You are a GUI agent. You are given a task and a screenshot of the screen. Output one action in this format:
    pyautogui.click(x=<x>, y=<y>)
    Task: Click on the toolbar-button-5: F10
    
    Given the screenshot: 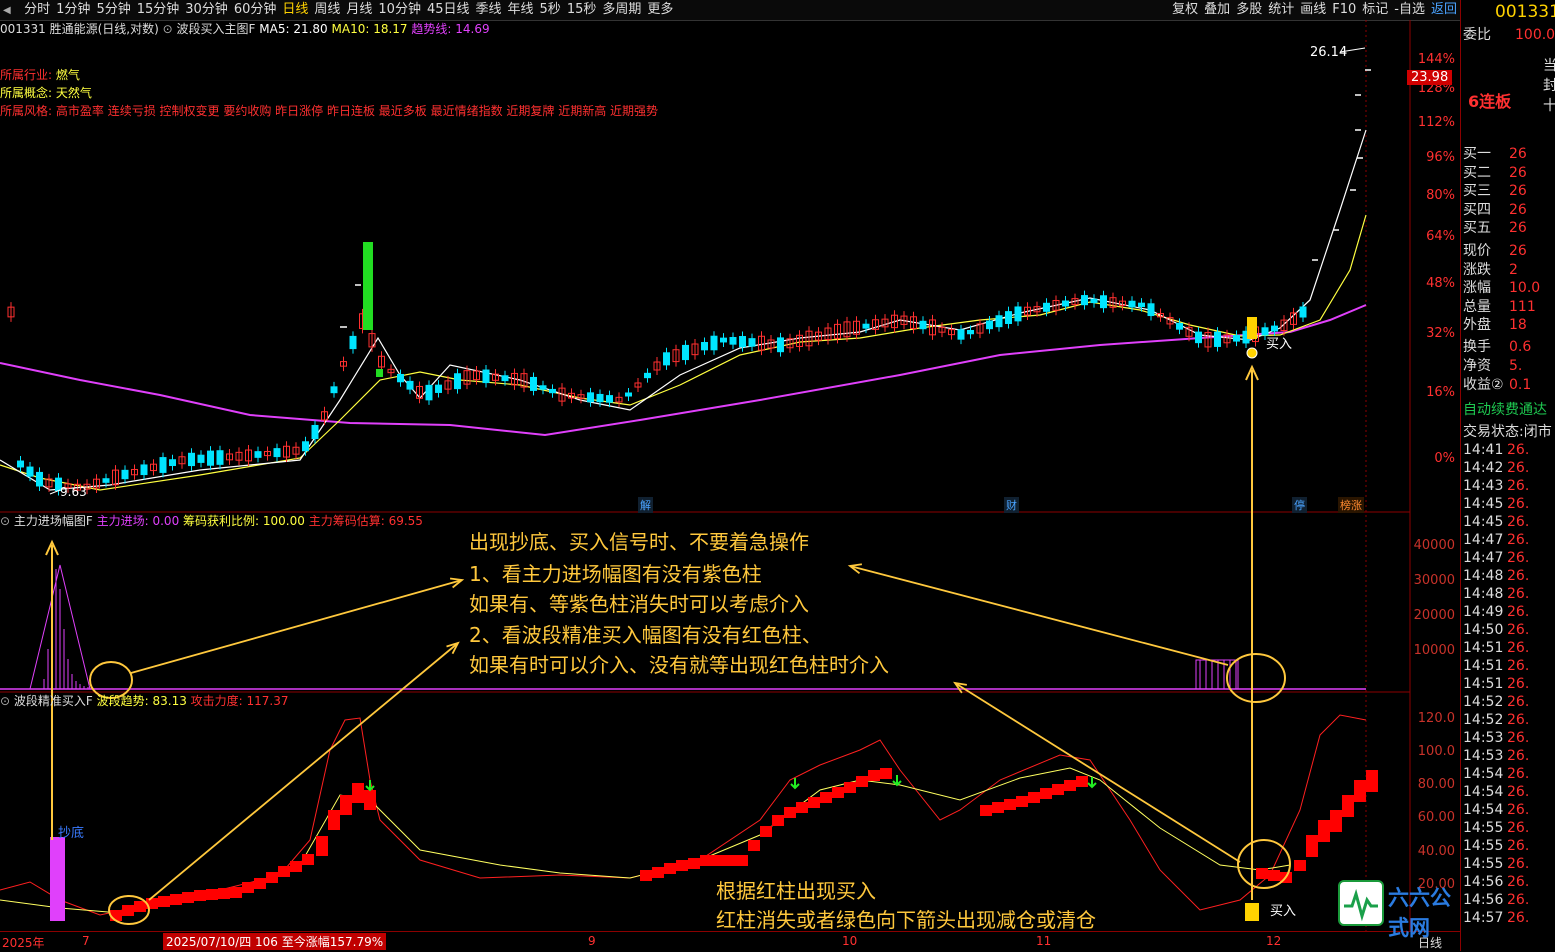 What is the action you would take?
    pyautogui.click(x=1344, y=10)
    